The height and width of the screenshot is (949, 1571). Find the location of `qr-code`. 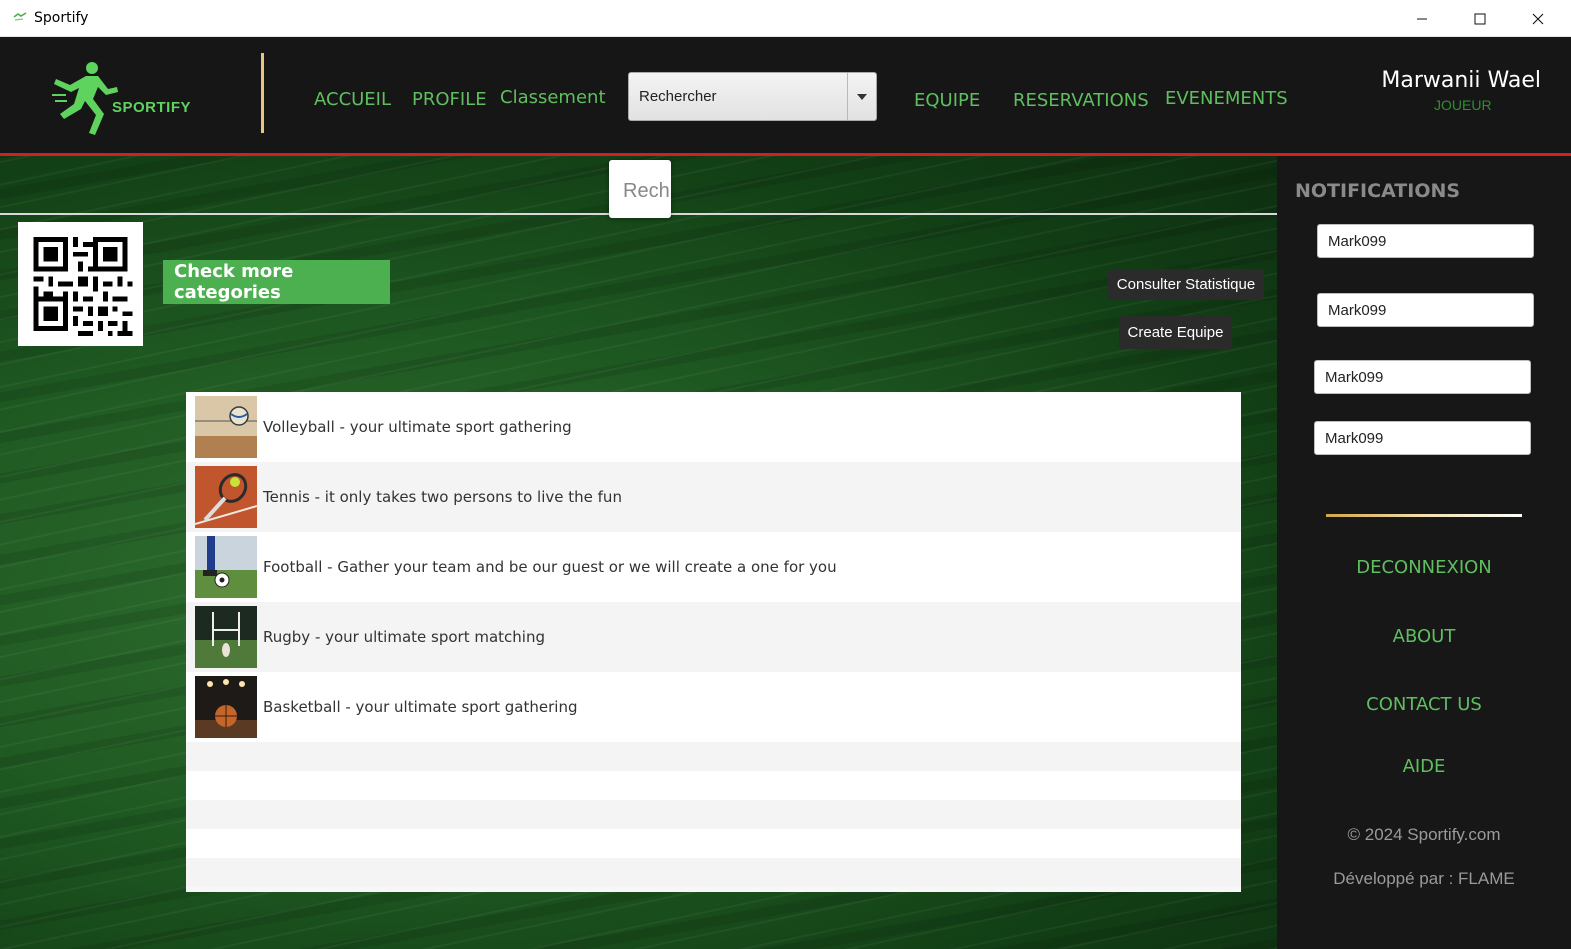

qr-code is located at coordinates (80, 284).